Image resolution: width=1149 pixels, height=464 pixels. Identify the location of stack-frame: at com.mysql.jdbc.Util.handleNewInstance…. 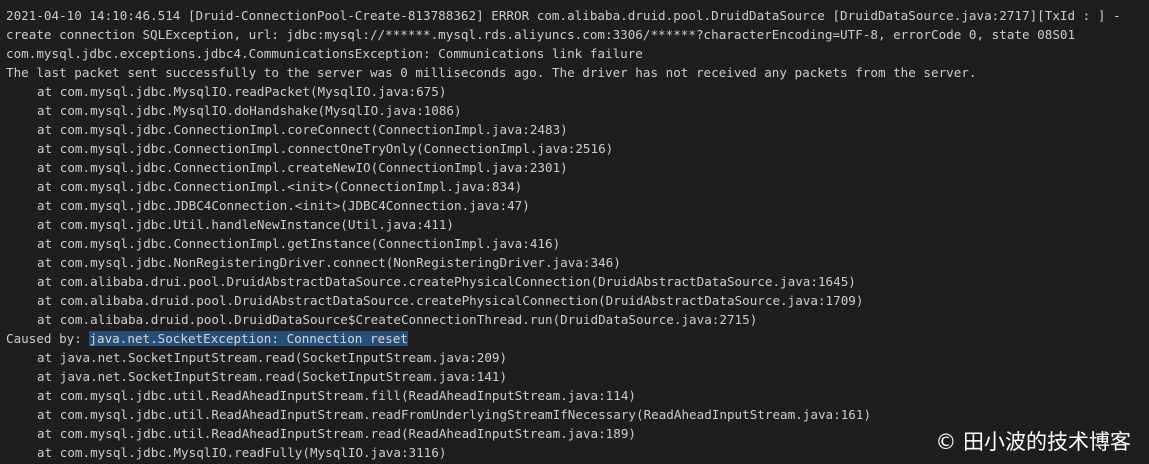
(246, 224).